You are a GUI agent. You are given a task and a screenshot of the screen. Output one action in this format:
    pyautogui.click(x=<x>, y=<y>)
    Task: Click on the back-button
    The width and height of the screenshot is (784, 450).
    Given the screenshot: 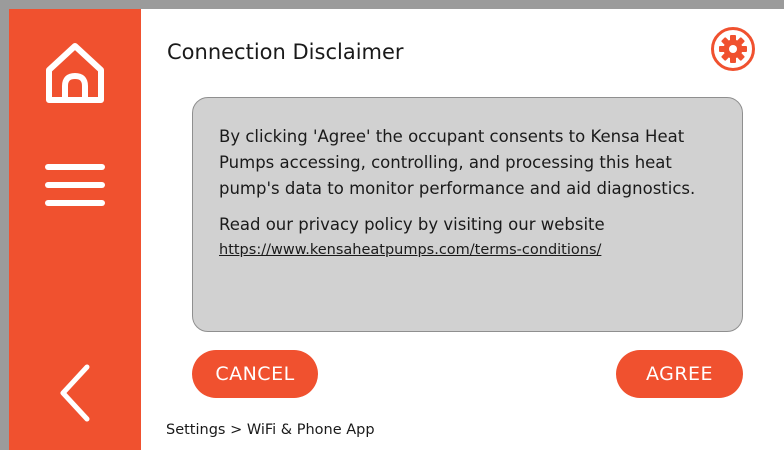 What is the action you would take?
    pyautogui.click(x=75, y=393)
    